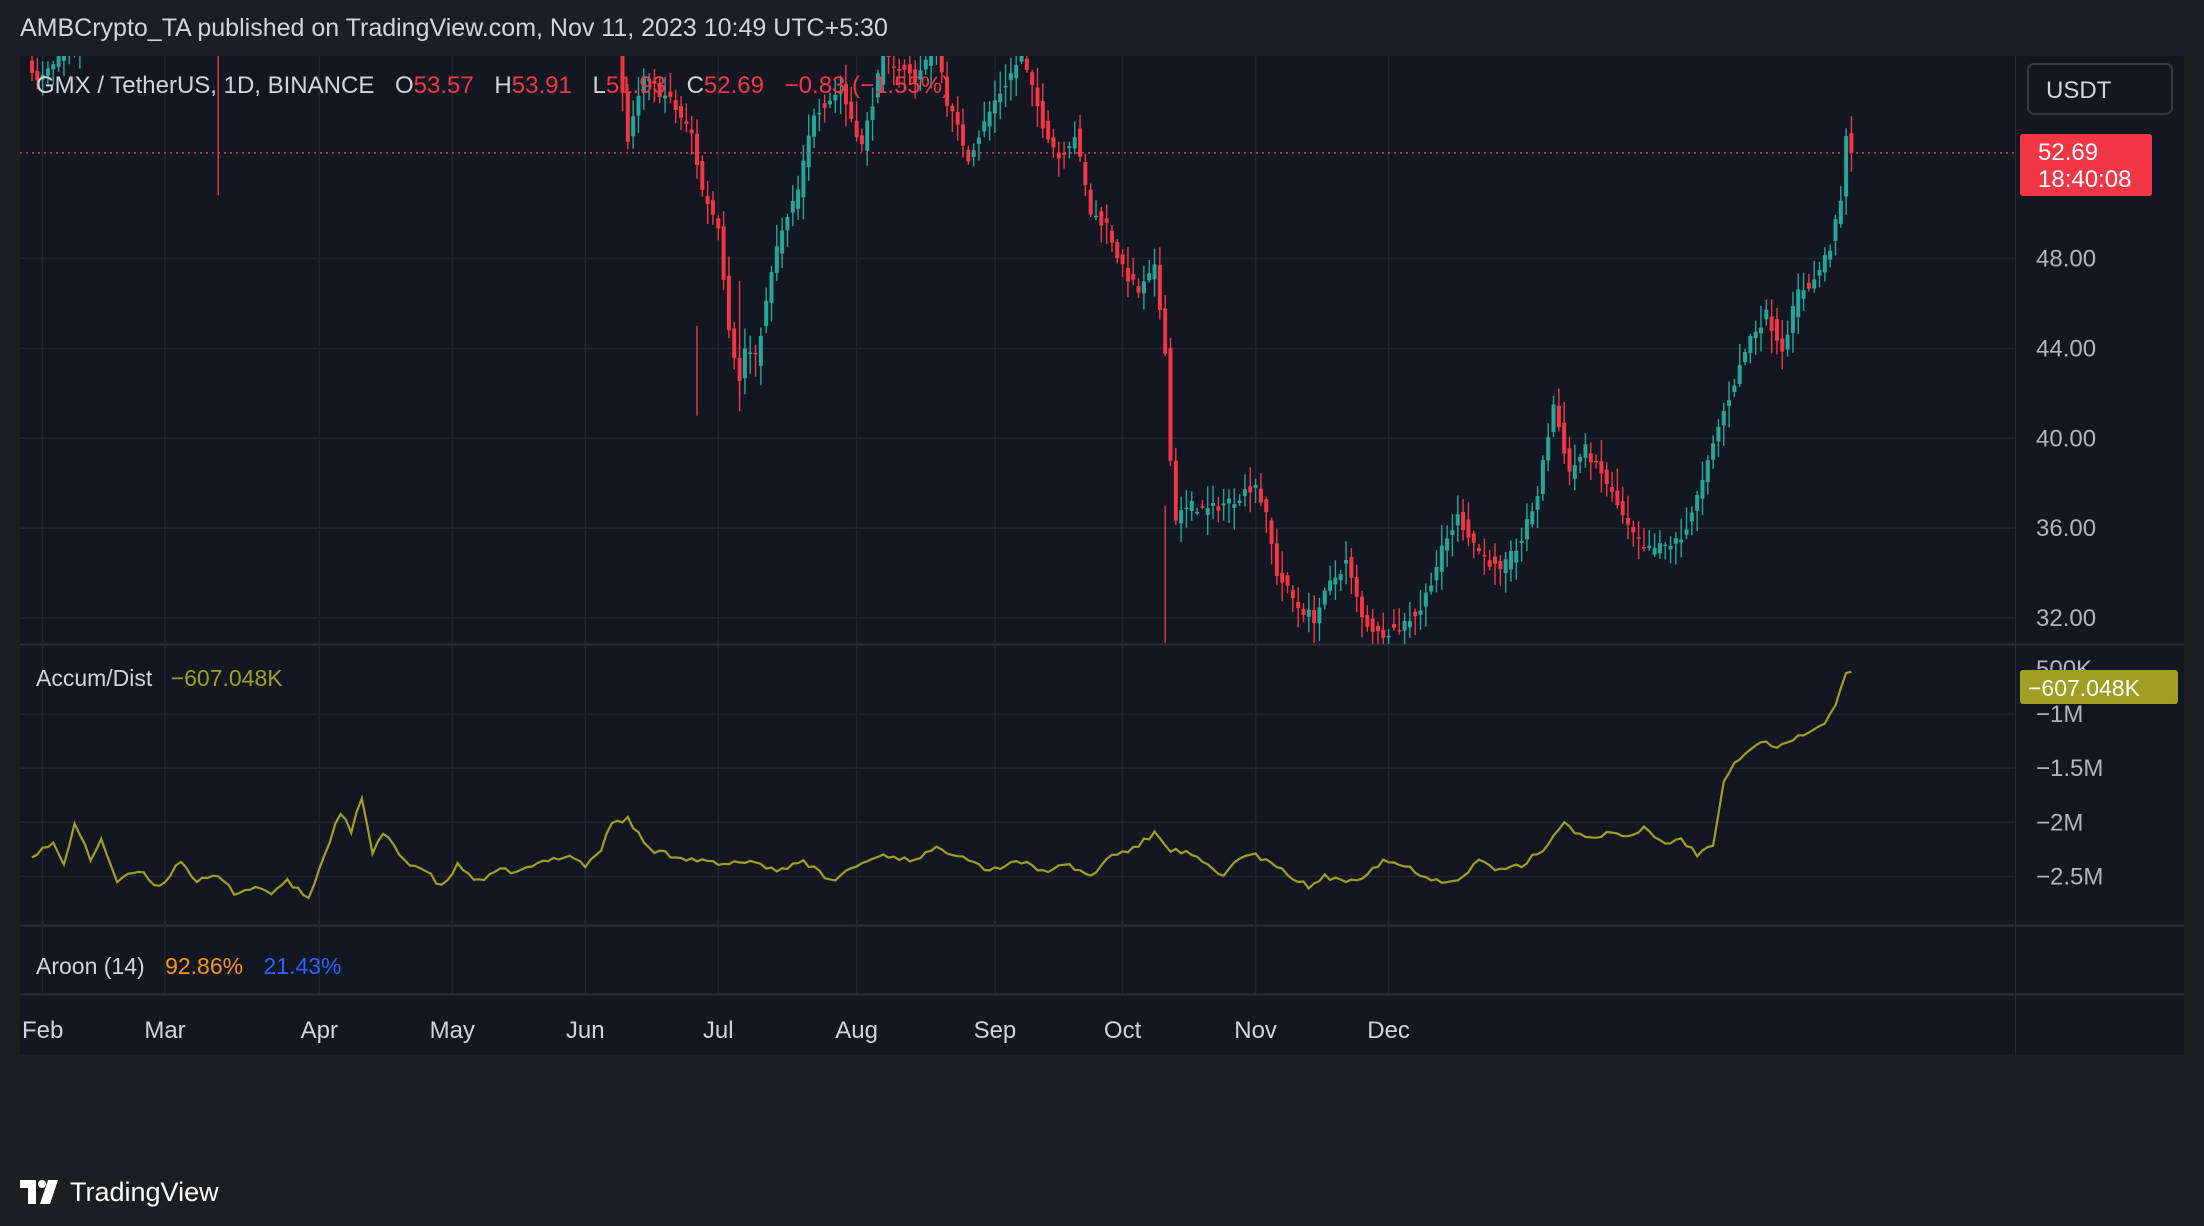 The width and height of the screenshot is (2204, 1226). I want to click on price-tick-label: 44.00, so click(2066, 348).